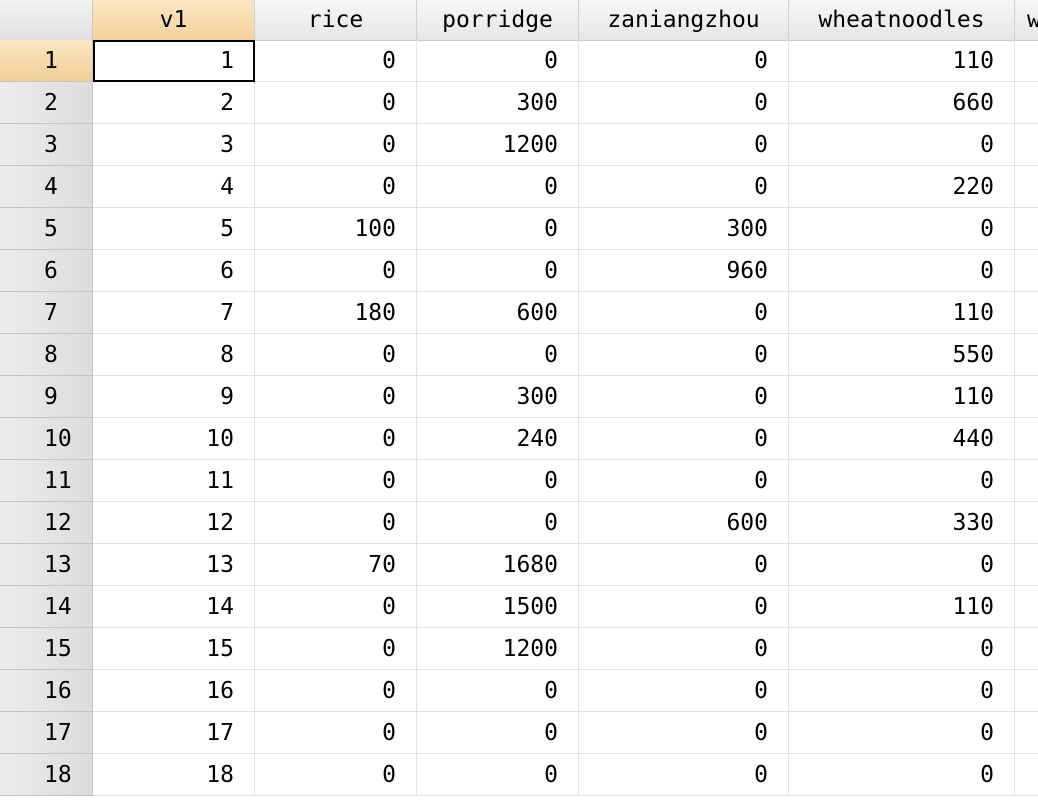 The image size is (1038, 804). I want to click on corner-cell, so click(46, 20).